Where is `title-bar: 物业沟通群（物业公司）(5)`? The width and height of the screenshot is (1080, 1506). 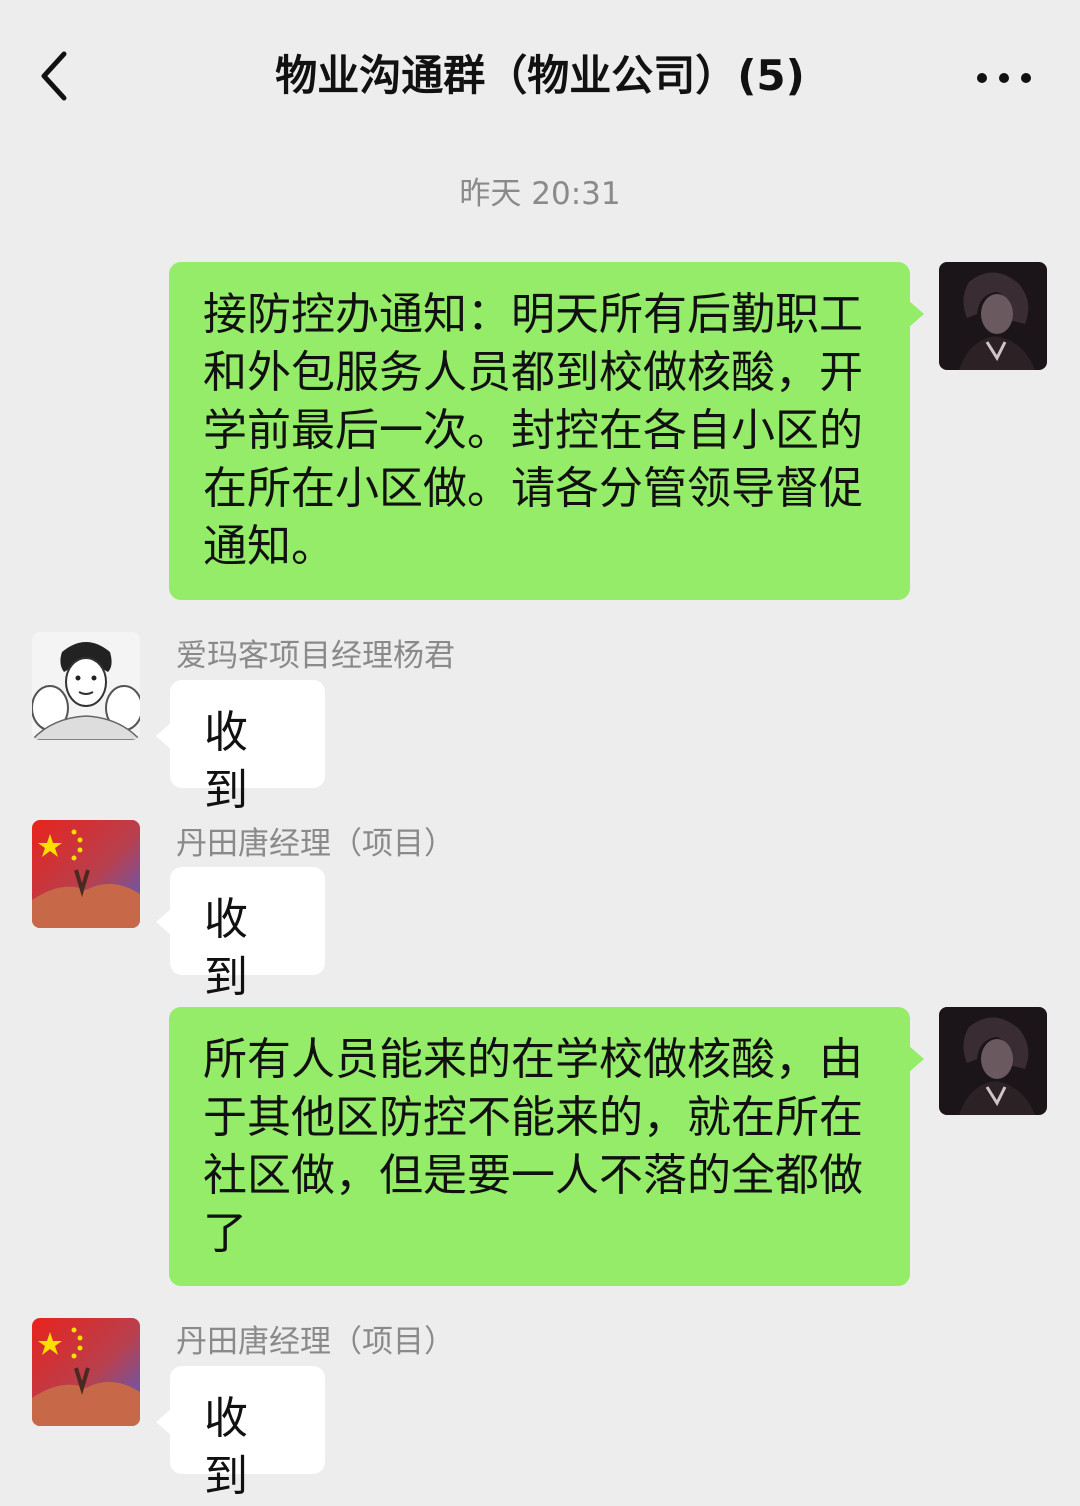 title-bar: 物业沟通群（物业公司）(5) is located at coordinates (540, 75).